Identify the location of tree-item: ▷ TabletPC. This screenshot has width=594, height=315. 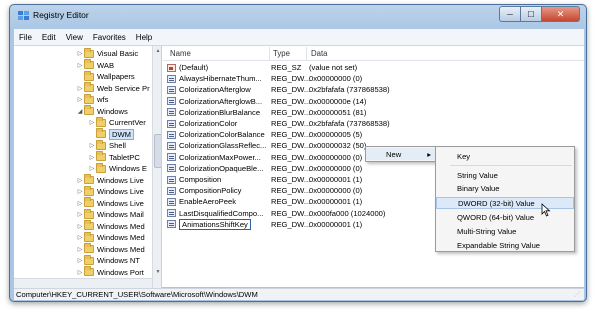
(114, 157).